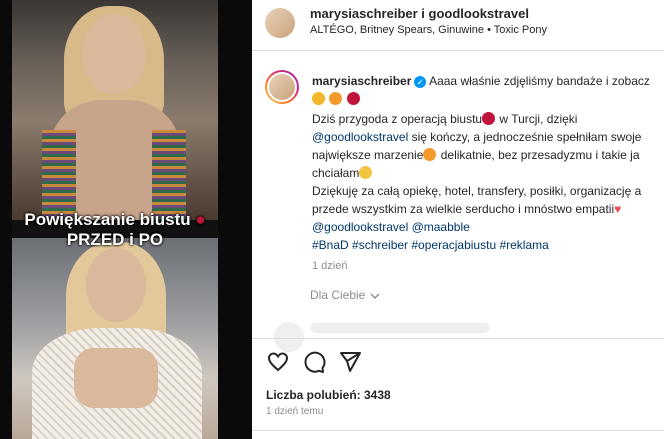  What do you see at coordinates (280, 23) in the screenshot?
I see `avatar` at bounding box center [280, 23].